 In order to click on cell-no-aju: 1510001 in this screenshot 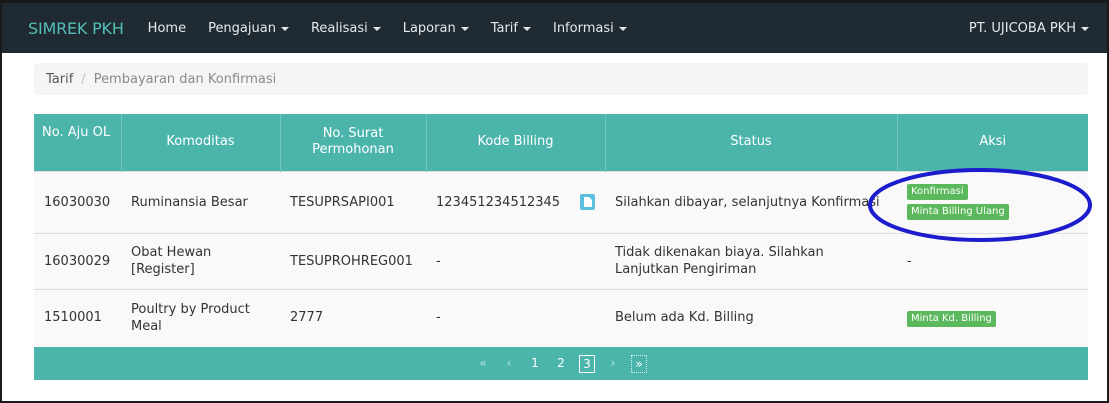, I will do `click(77, 317)`.